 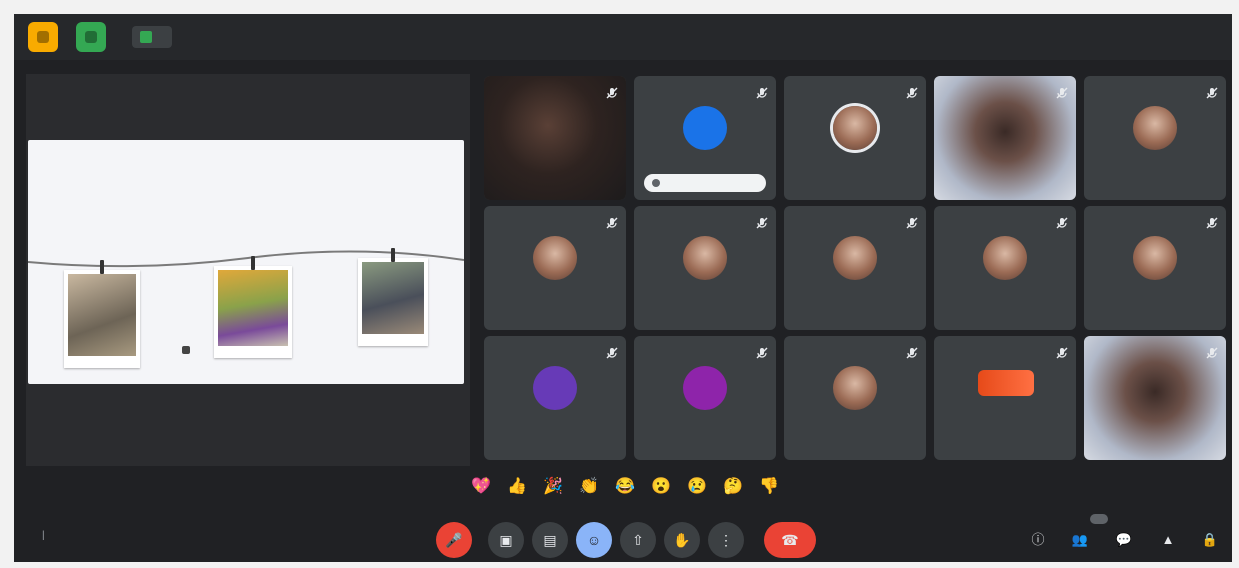 What do you see at coordinates (553, 487) in the screenshot?
I see `reaction-emoji-button: 🎉` at bounding box center [553, 487].